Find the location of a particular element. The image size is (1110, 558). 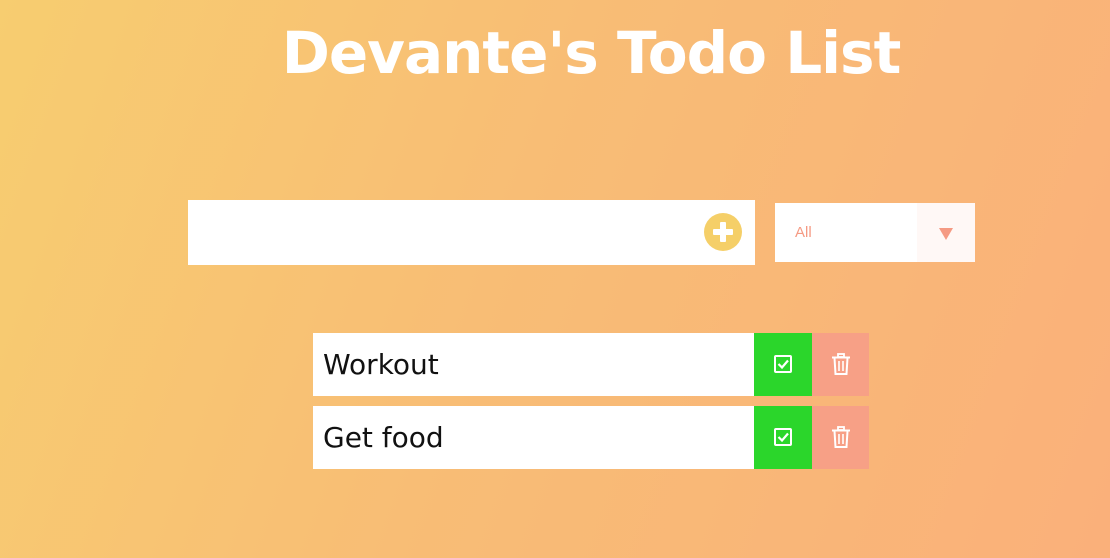

todo-form is located at coordinates (471, 232).